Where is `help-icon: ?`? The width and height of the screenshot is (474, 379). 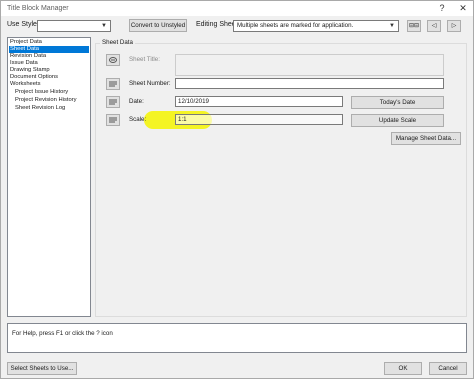 help-icon: ? is located at coordinates (442, 8).